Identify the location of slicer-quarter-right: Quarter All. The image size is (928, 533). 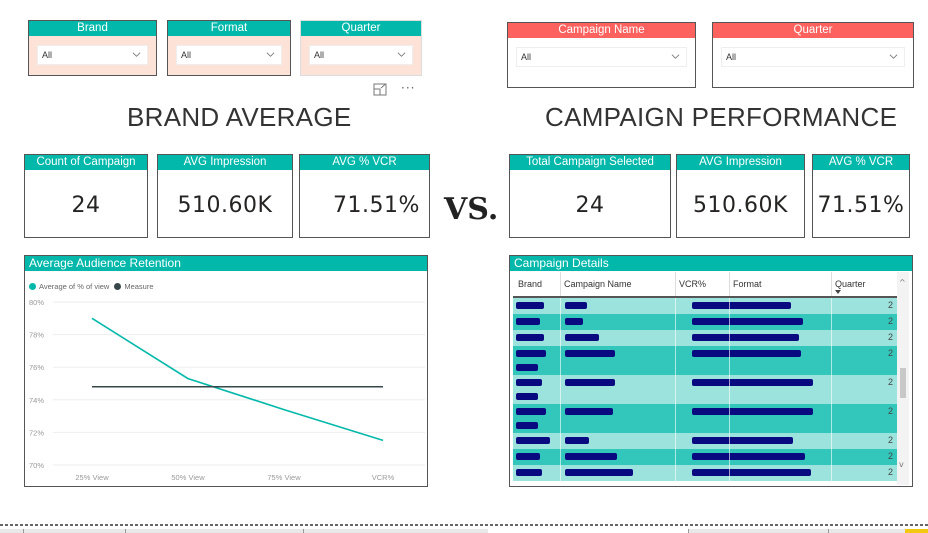
(813, 55).